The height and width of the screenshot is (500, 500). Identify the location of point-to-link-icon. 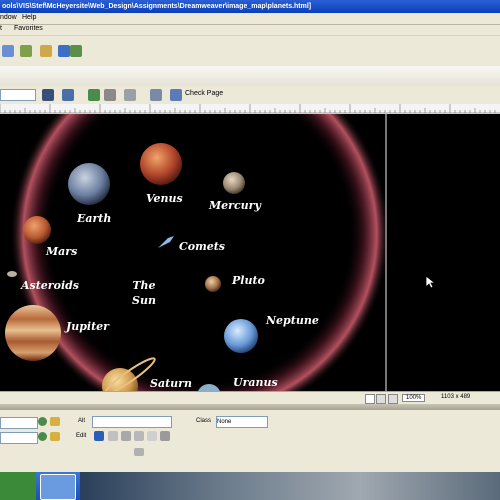
(42, 436).